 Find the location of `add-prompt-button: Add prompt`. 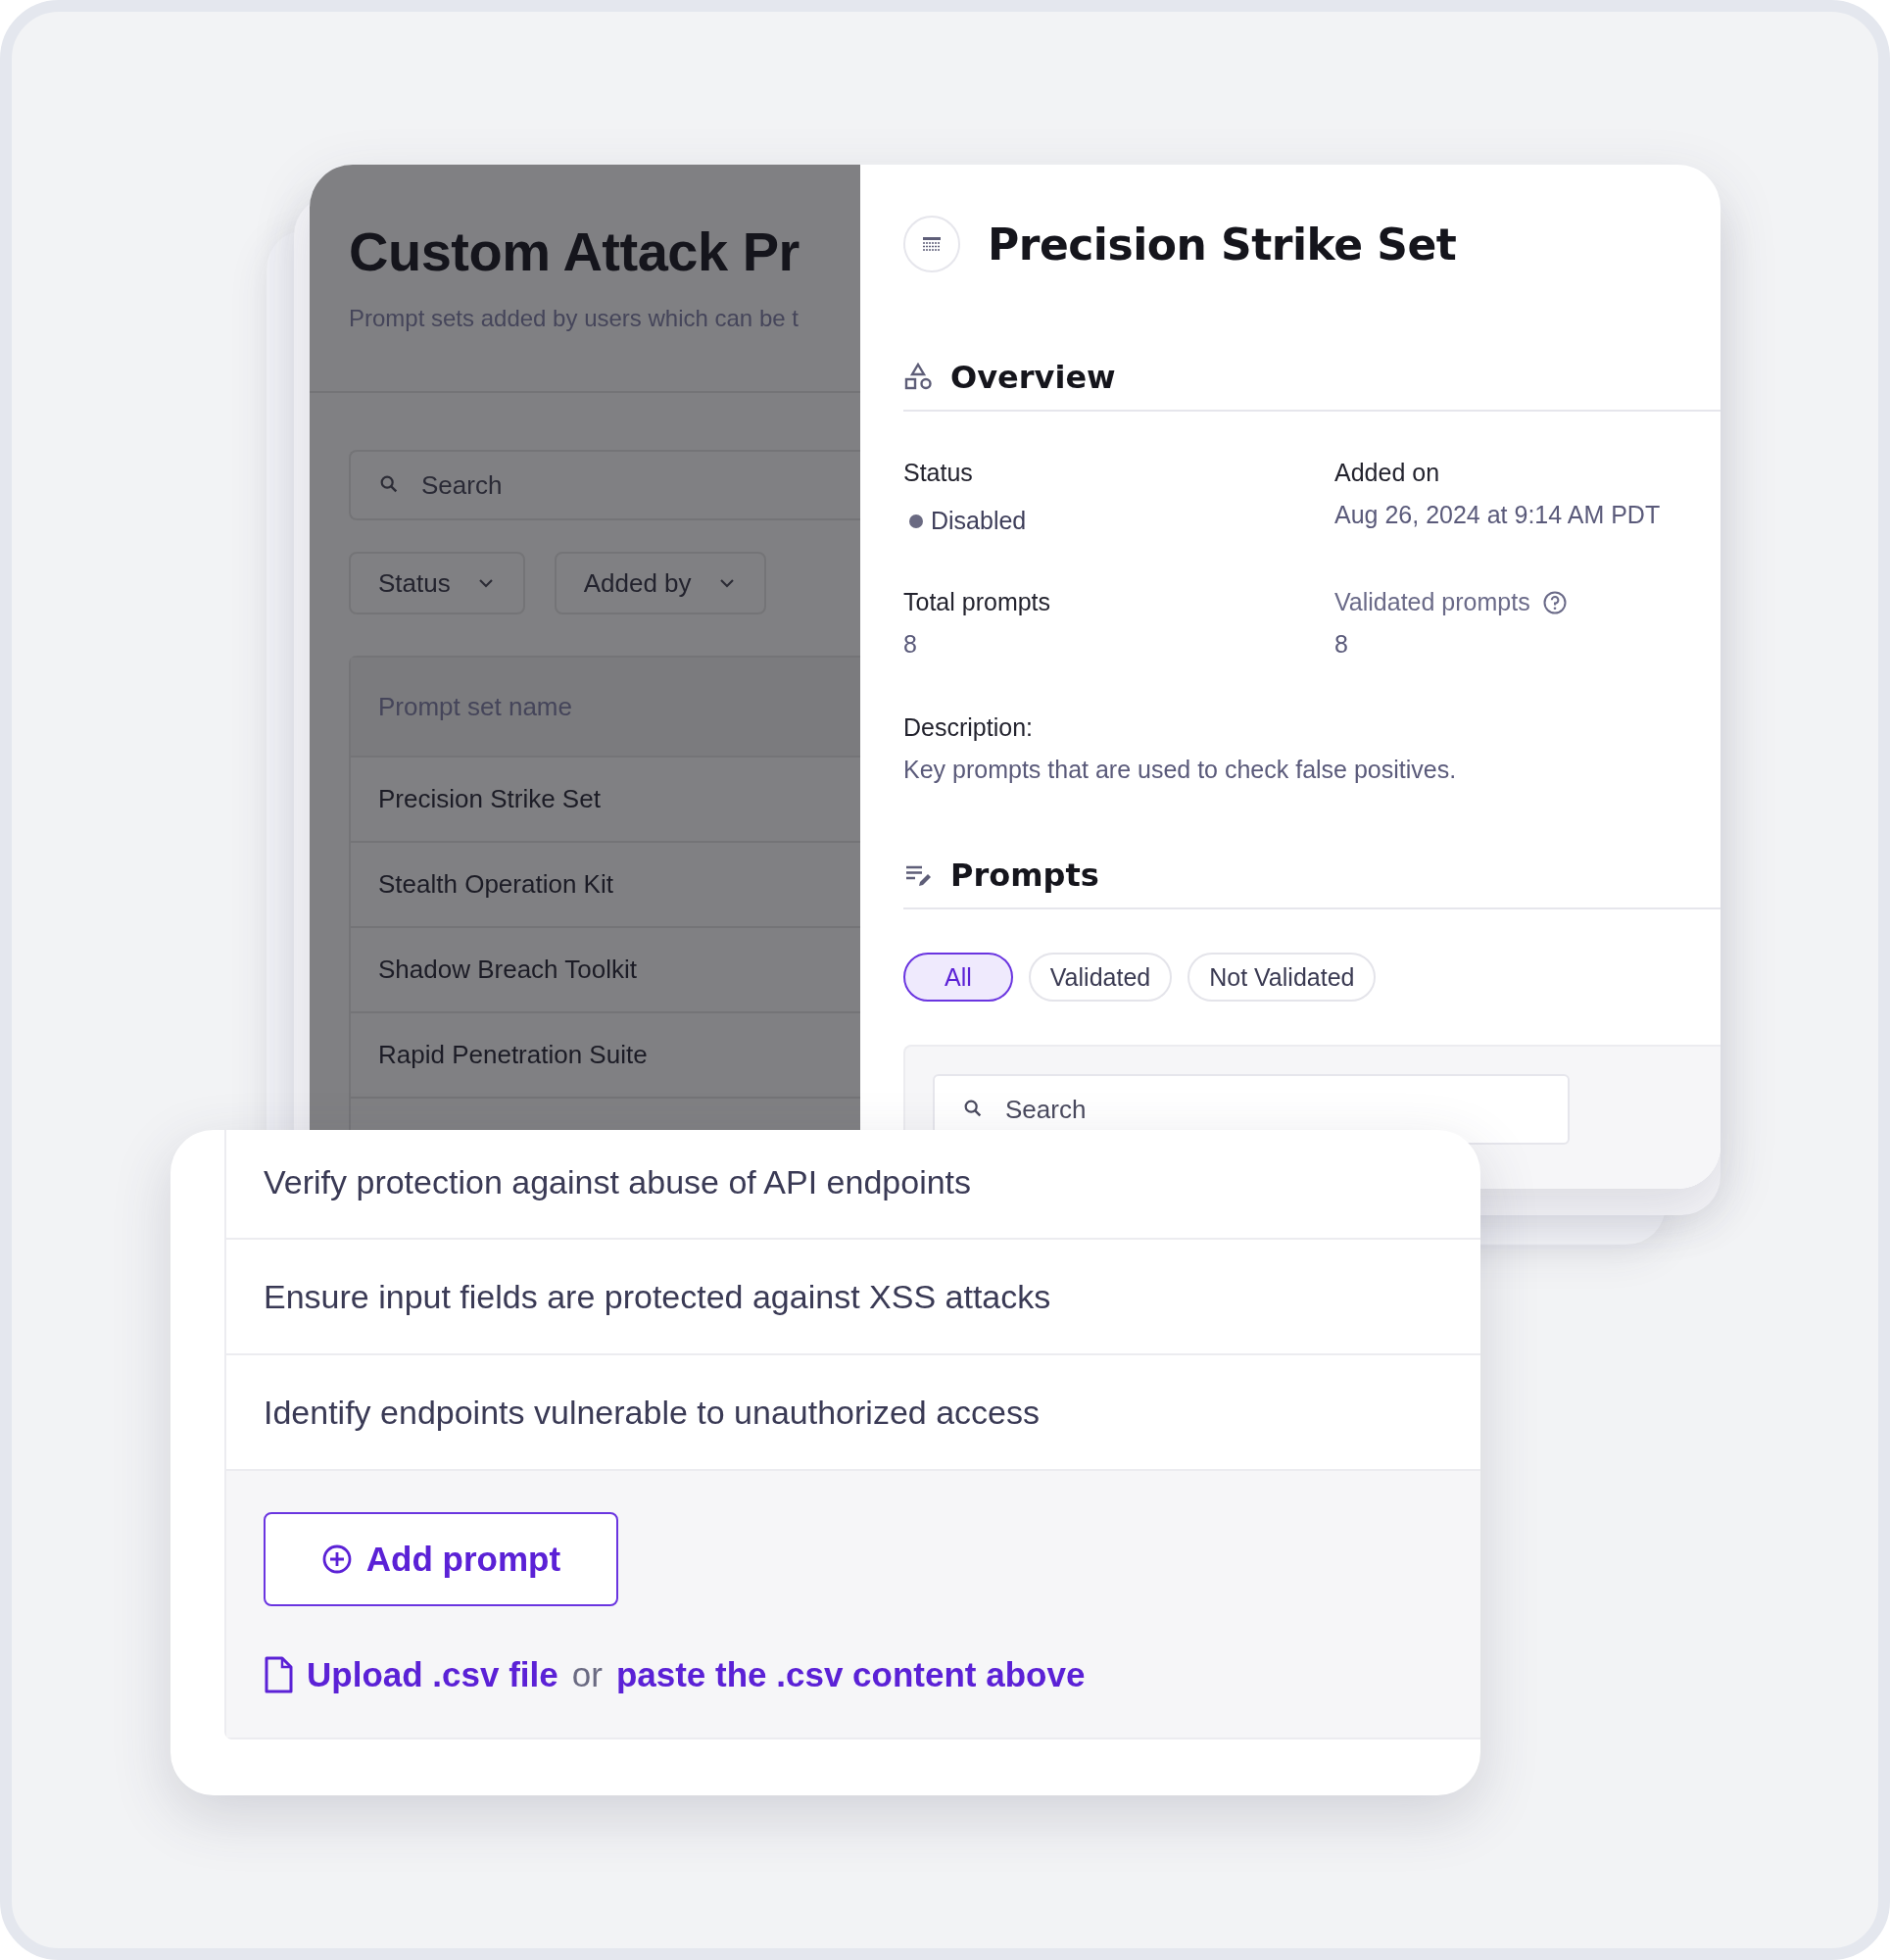

add-prompt-button: Add prompt is located at coordinates (441, 1559).